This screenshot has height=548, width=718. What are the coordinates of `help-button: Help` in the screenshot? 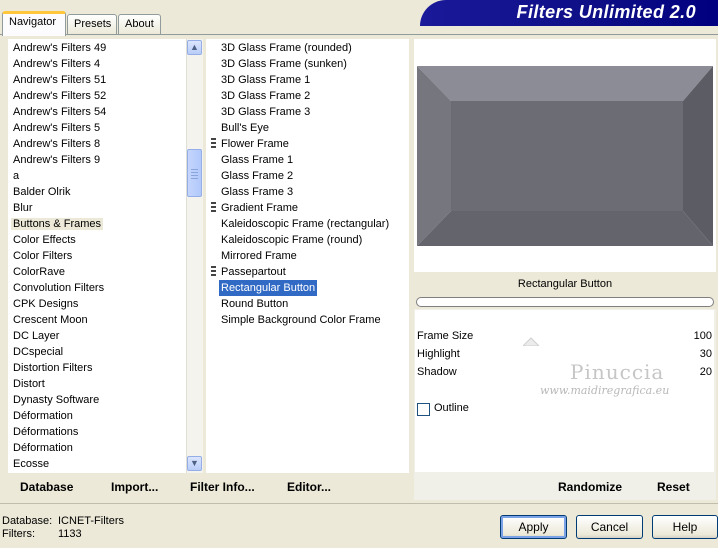 It's located at (685, 527).